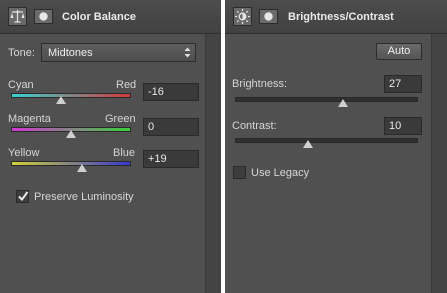 This screenshot has height=293, width=447. Describe the element at coordinates (187, 54) in the screenshot. I see `up-down-arrows-icon` at that location.